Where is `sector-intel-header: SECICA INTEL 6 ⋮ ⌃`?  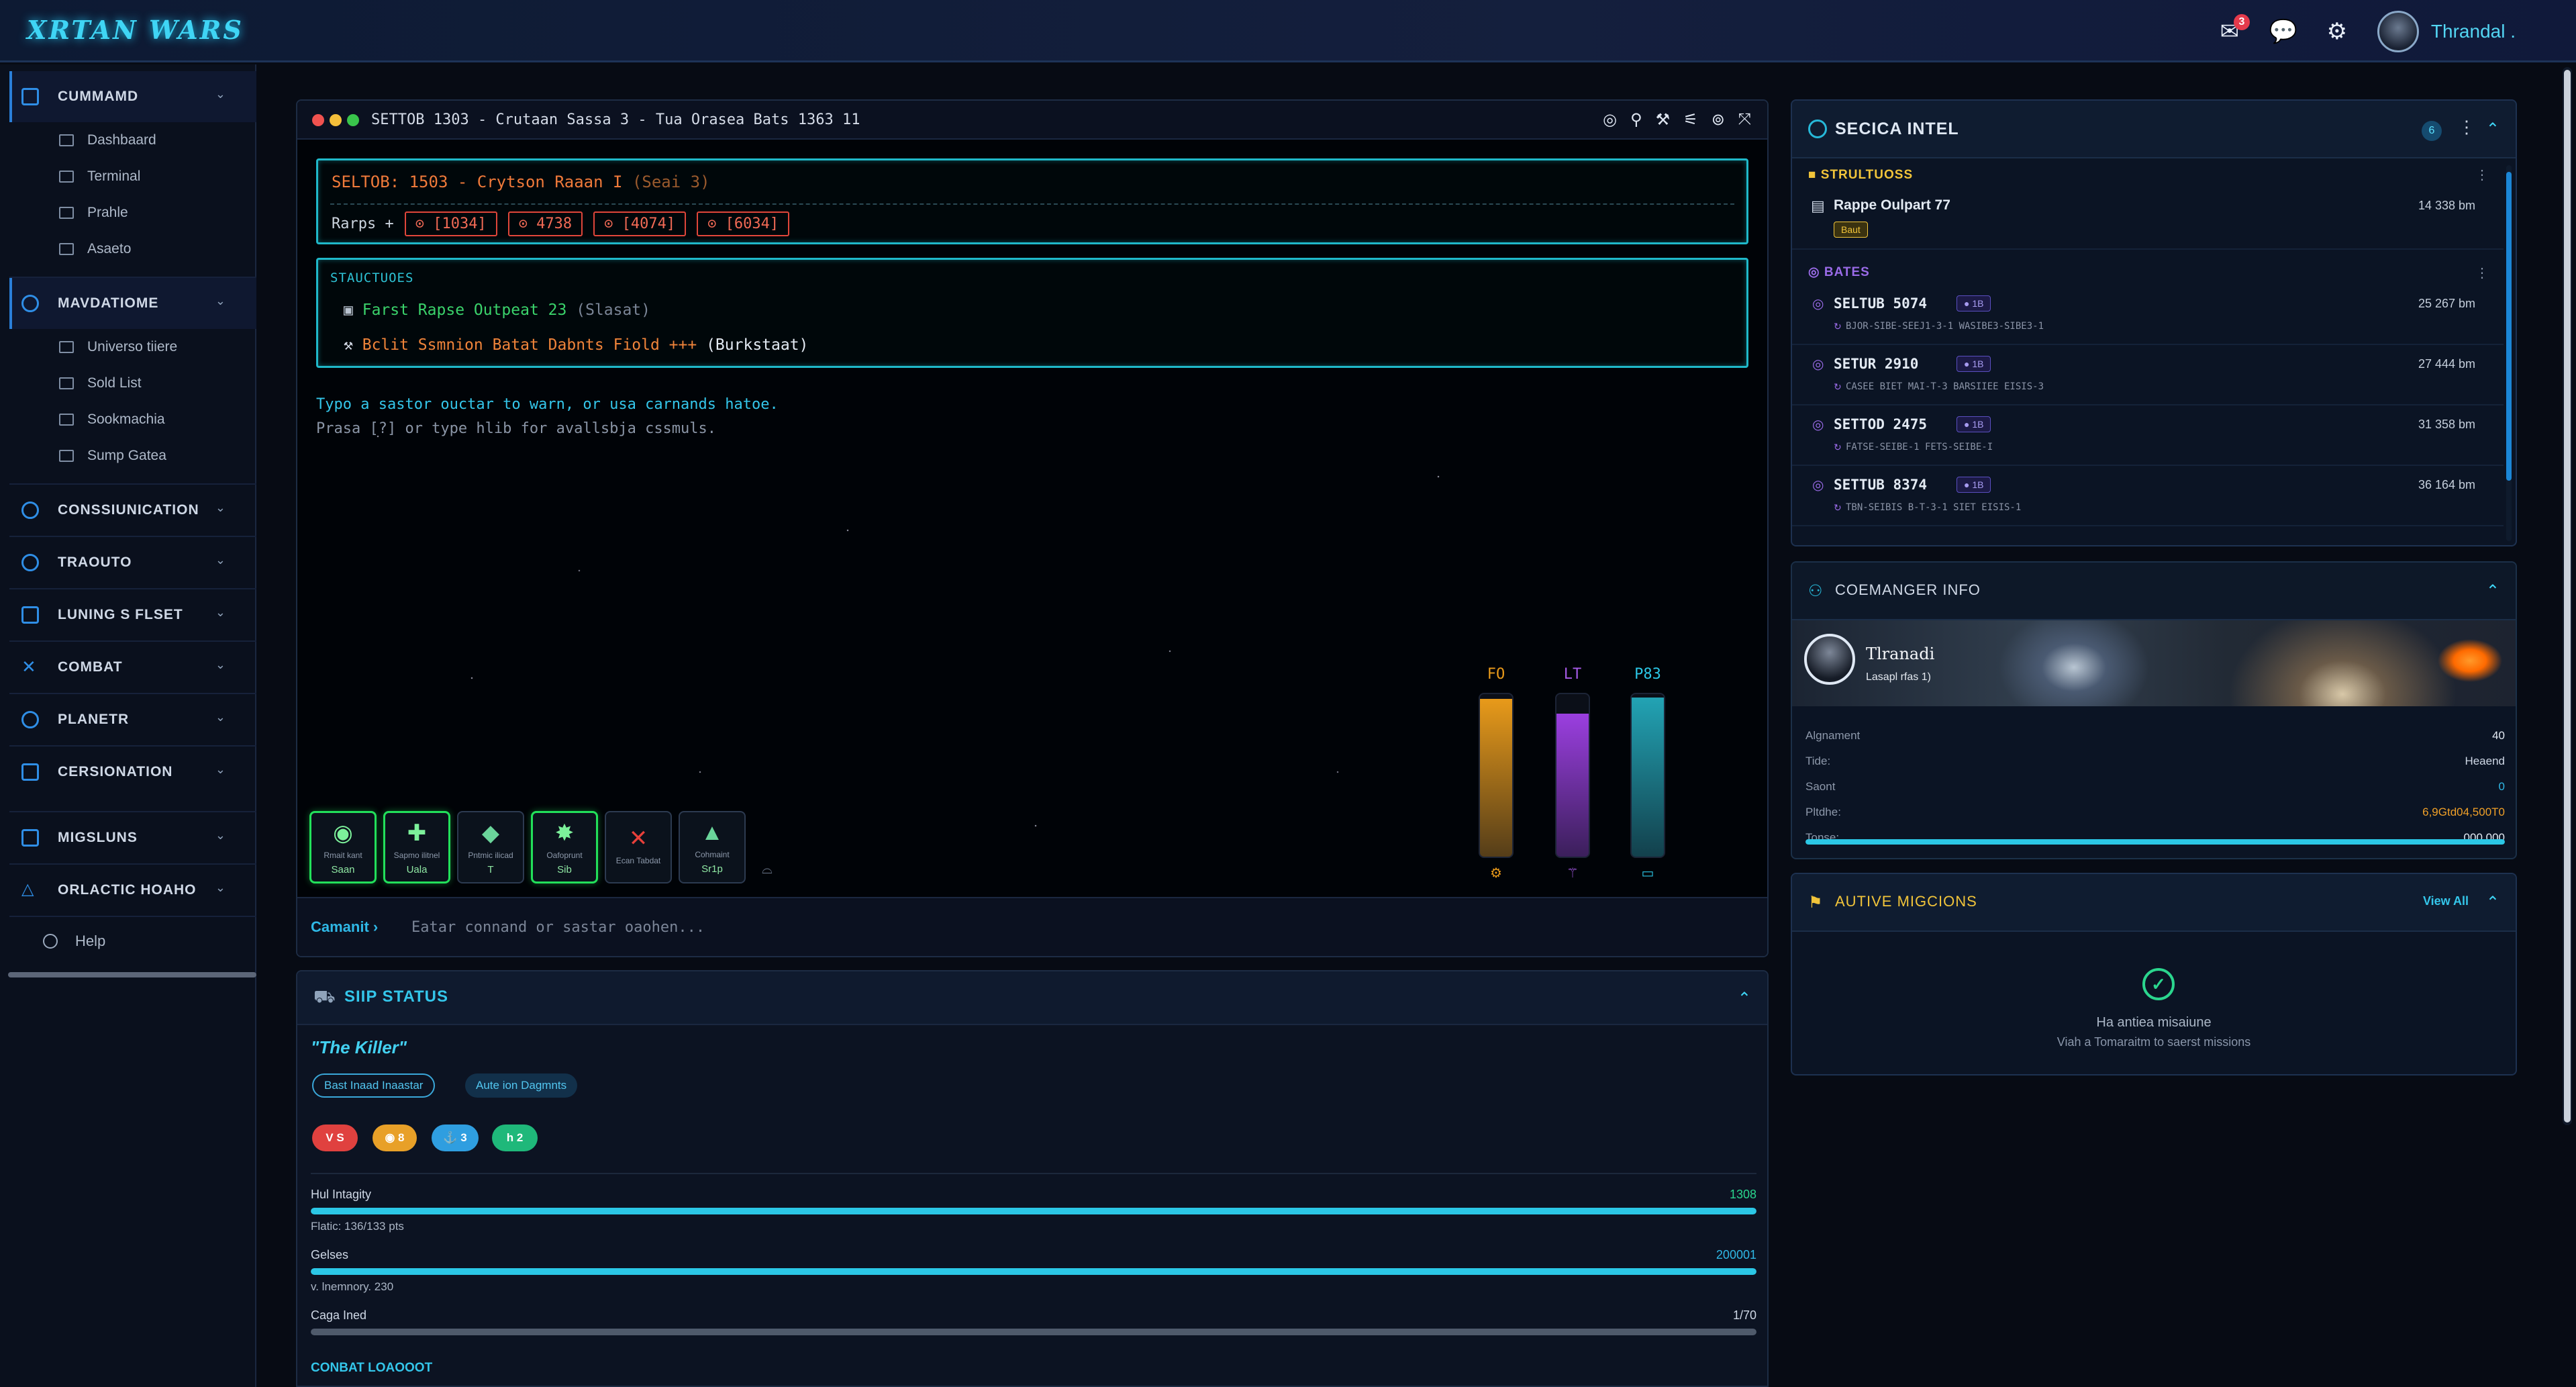
sector-intel-header: SECICA INTEL 6 ⋮ ⌃ is located at coordinates (2154, 129).